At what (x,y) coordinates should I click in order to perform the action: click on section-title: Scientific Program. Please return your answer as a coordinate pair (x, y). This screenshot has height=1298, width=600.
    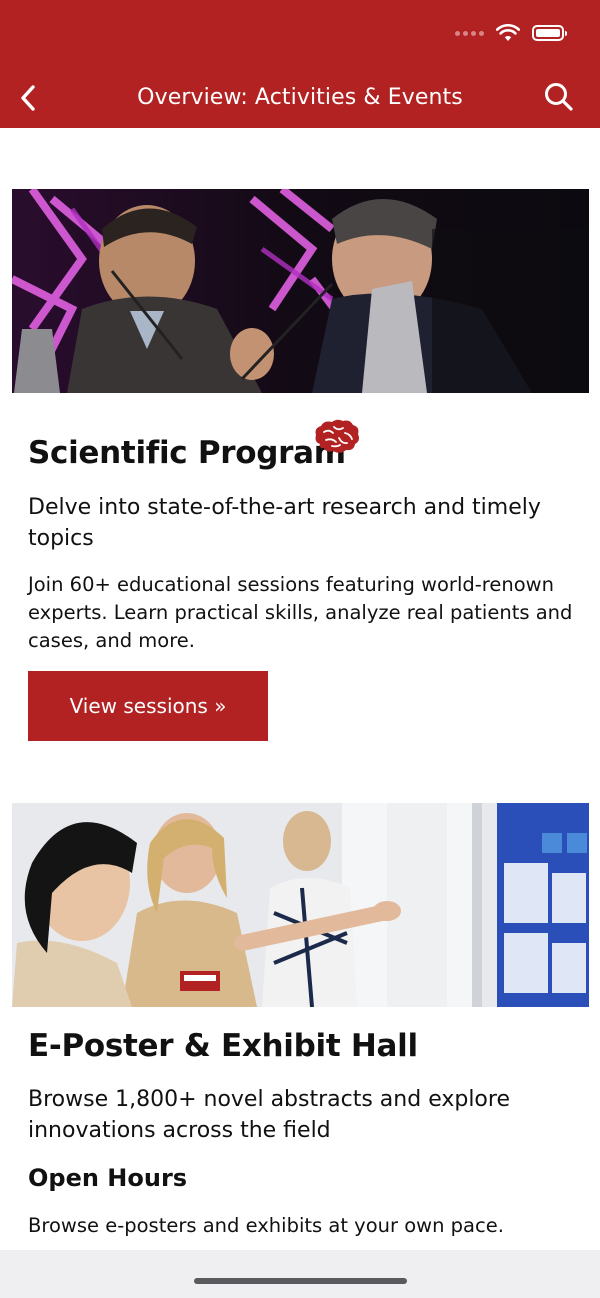
    Looking at the image, I should click on (187, 453).